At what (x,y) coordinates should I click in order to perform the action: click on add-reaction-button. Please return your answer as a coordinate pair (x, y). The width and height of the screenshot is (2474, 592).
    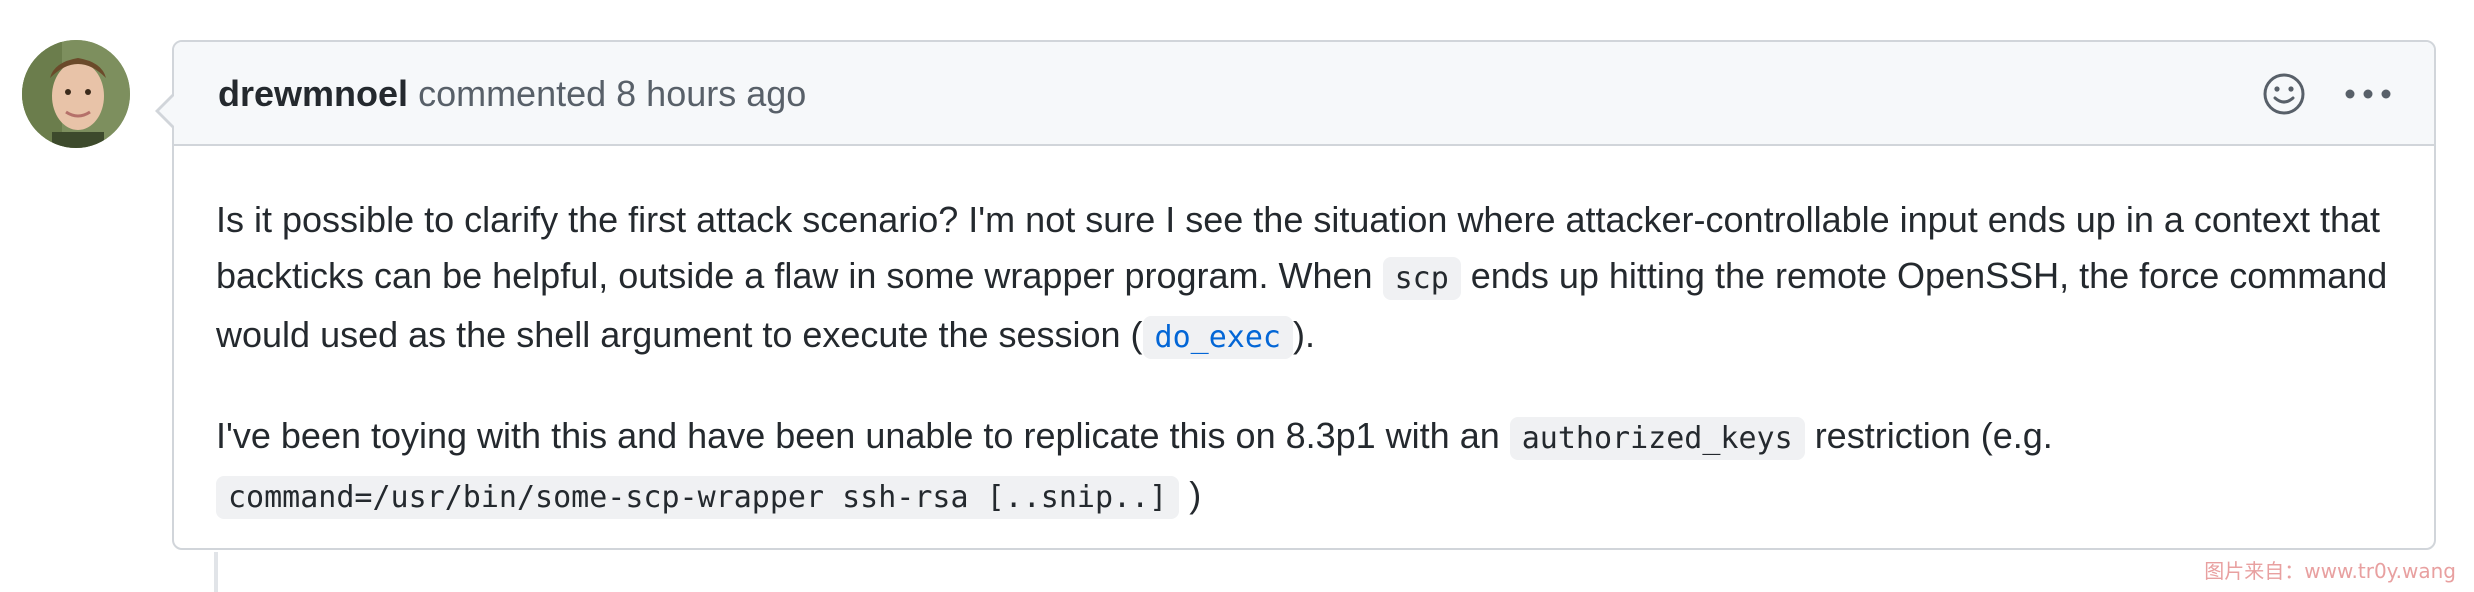
    Looking at the image, I should click on (2284, 94).